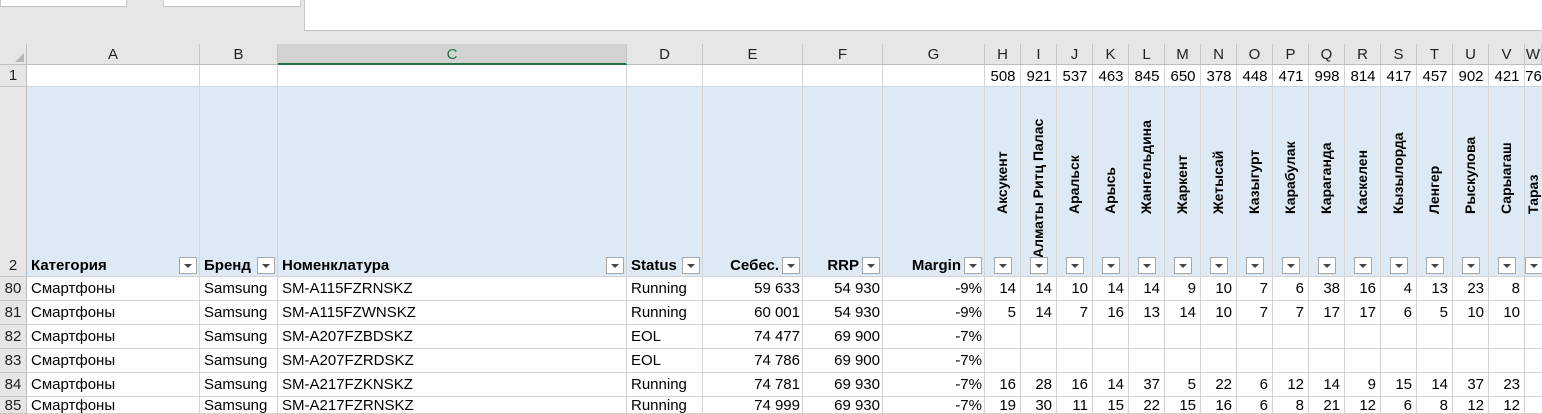  Describe the element at coordinates (452, 313) in the screenshot. I see `cell-sku: SM-A115FZWNSKZ` at that location.